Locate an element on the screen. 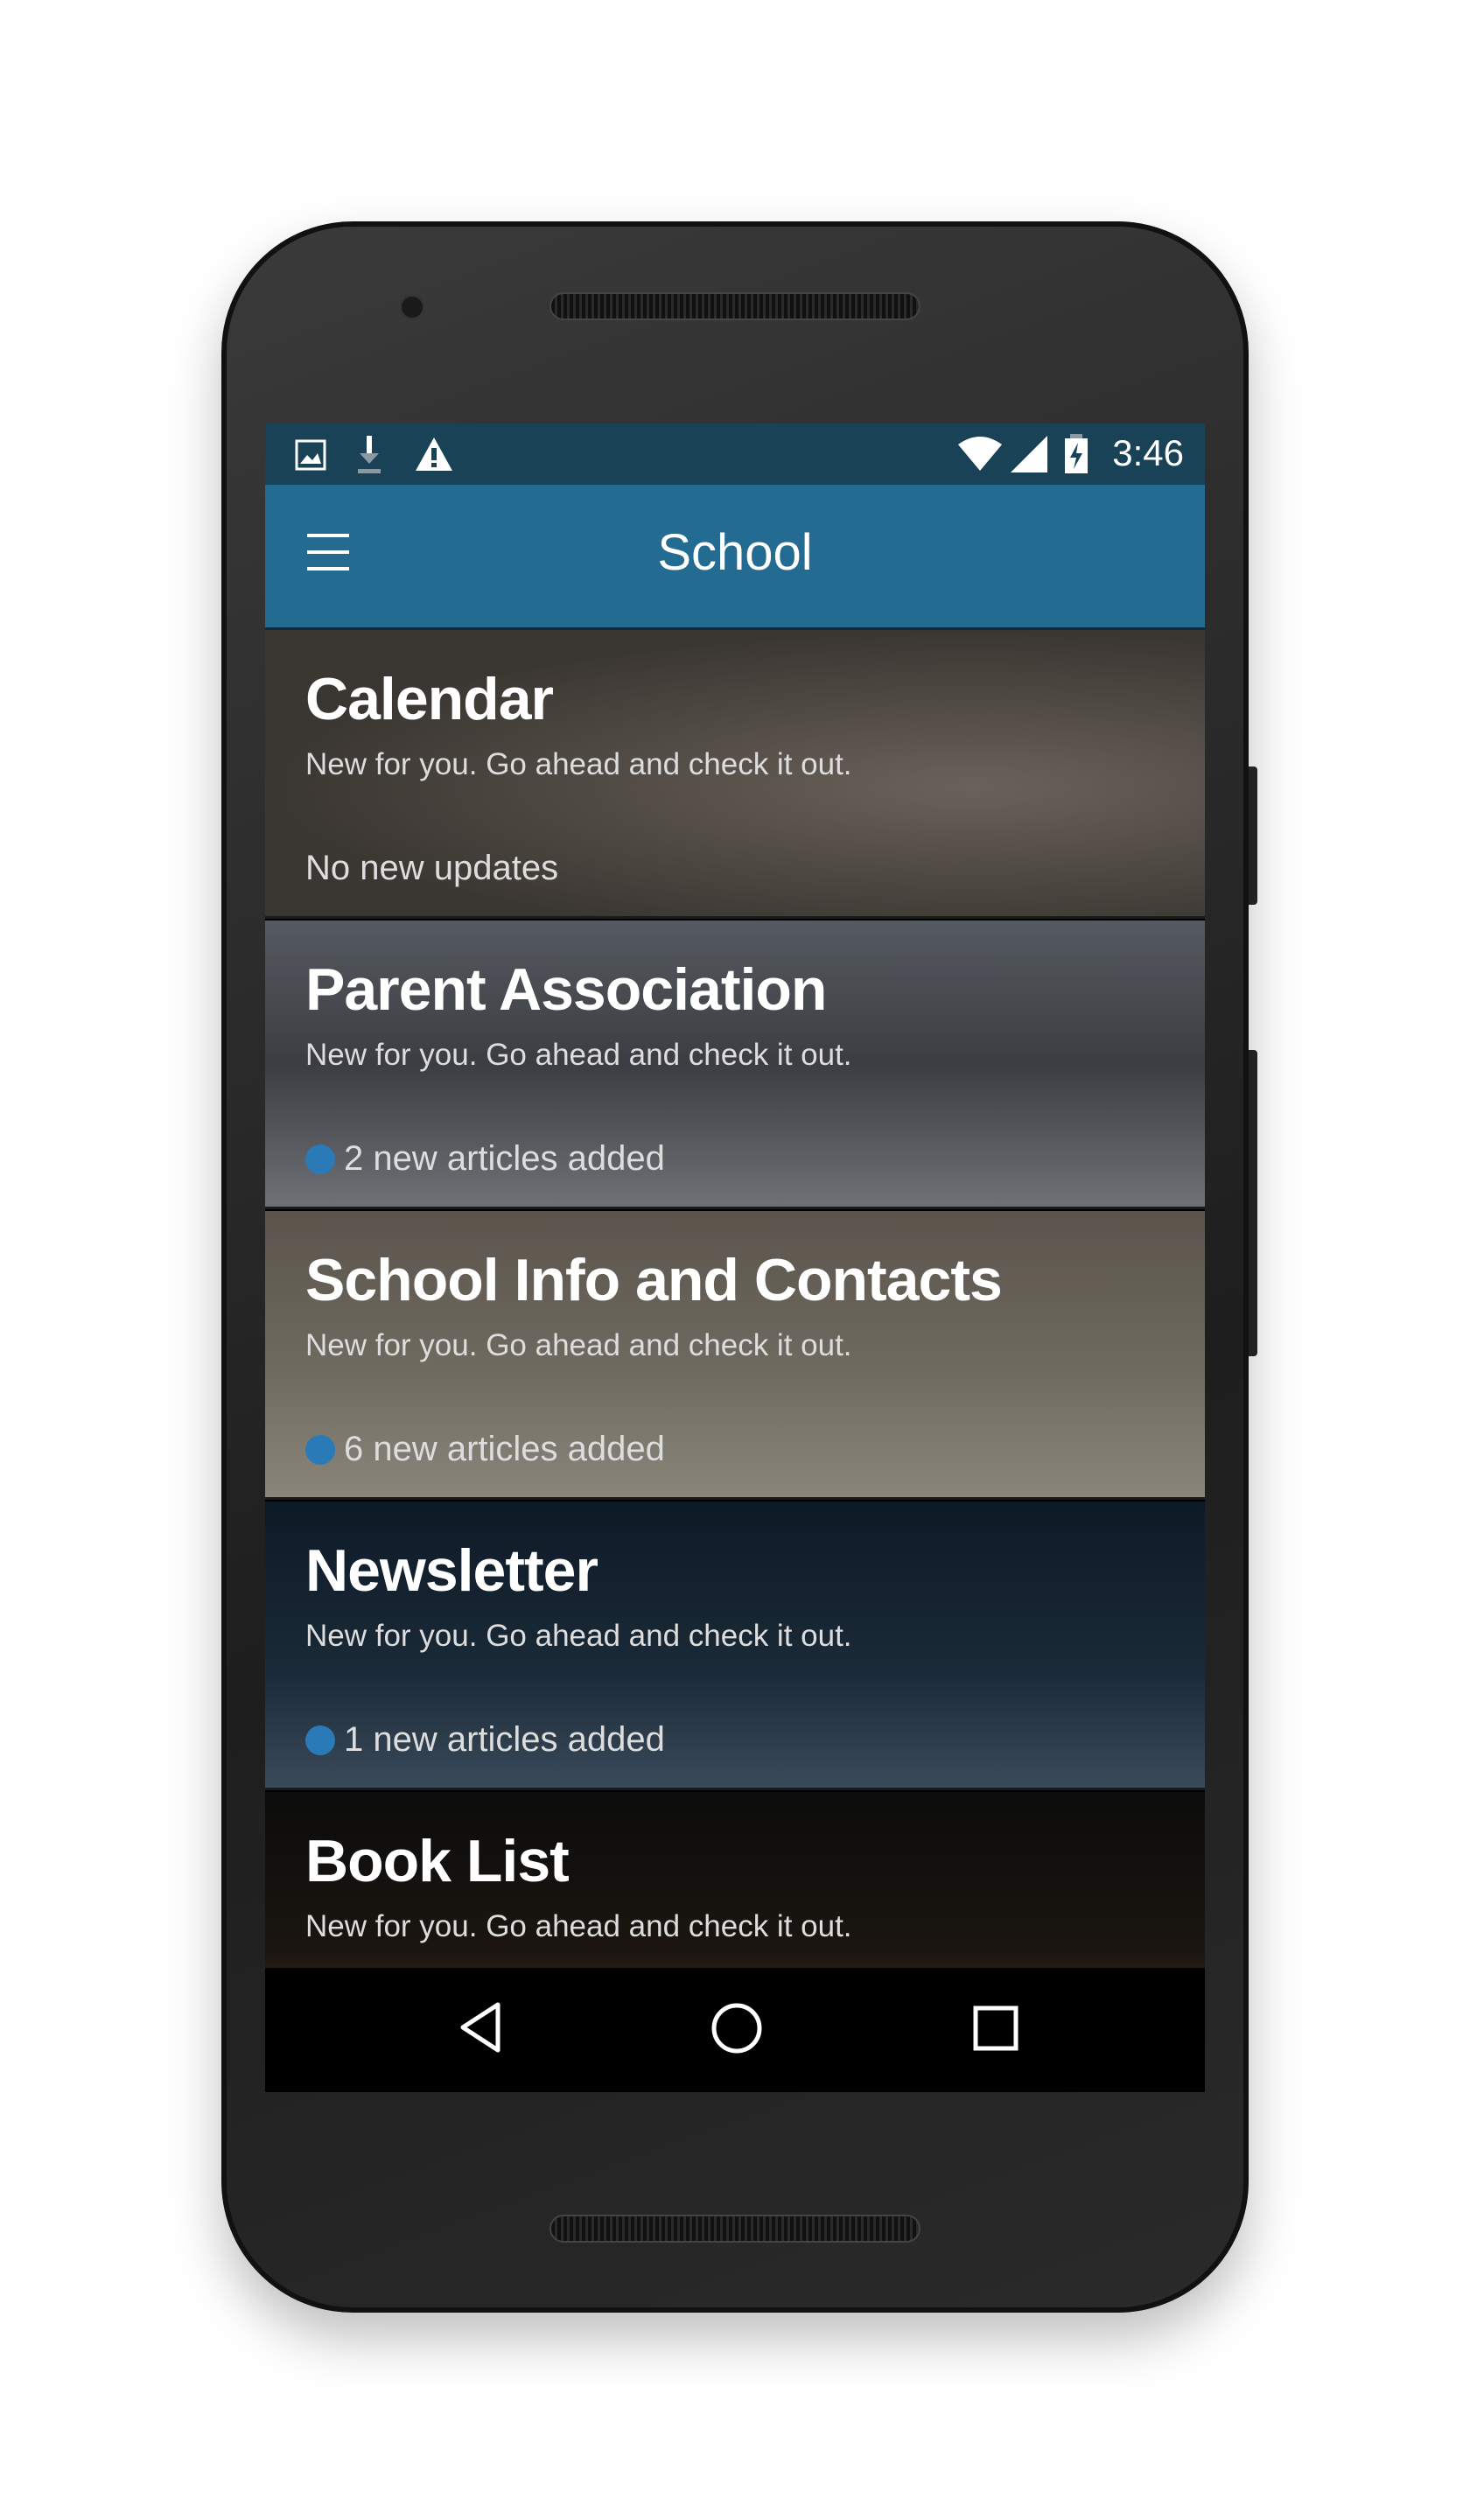 The width and height of the screenshot is (1470, 2520). status-text: 2 new articles added is located at coordinates (504, 1158).